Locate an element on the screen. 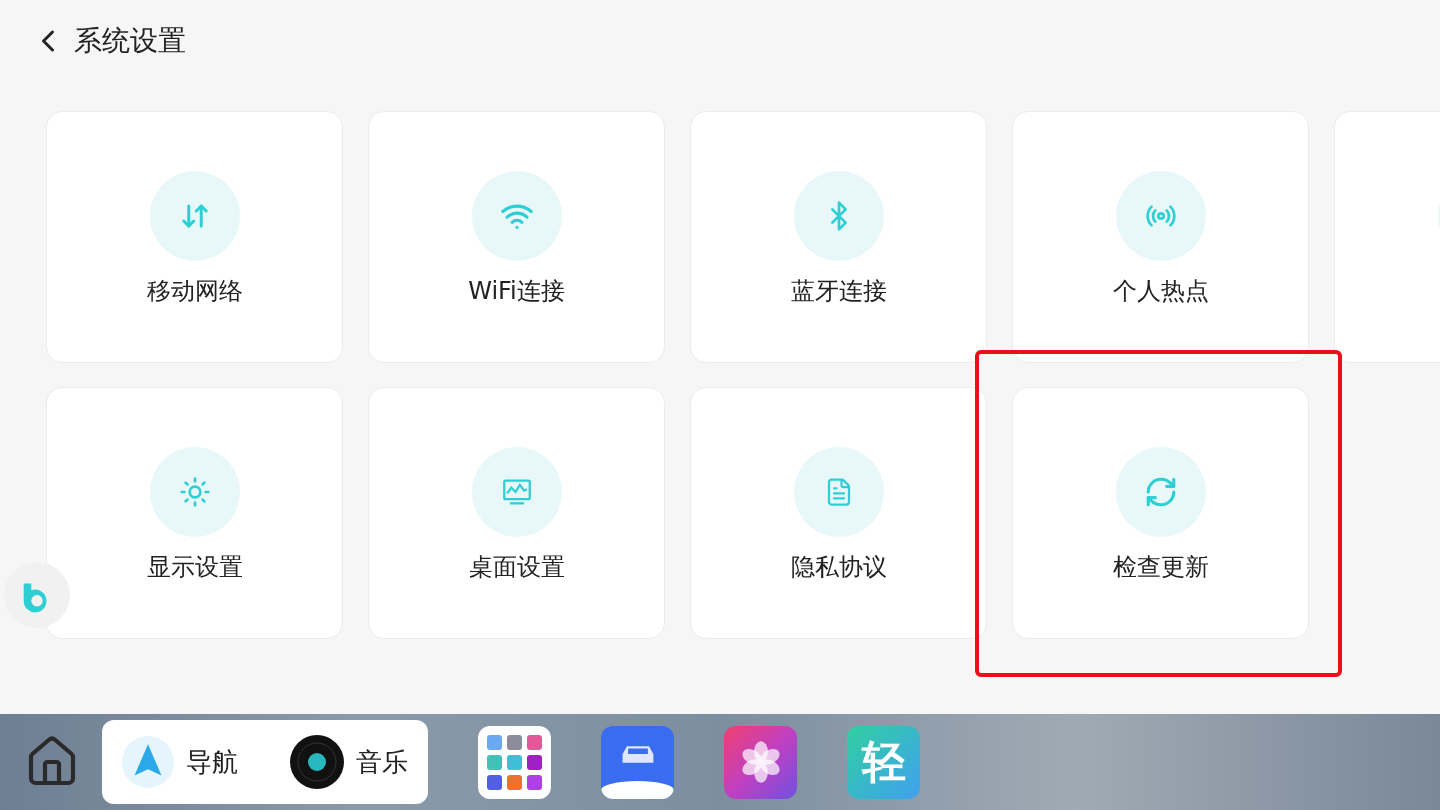 This screenshot has height=810, width=1440. app-folder-icon is located at coordinates (514, 762).